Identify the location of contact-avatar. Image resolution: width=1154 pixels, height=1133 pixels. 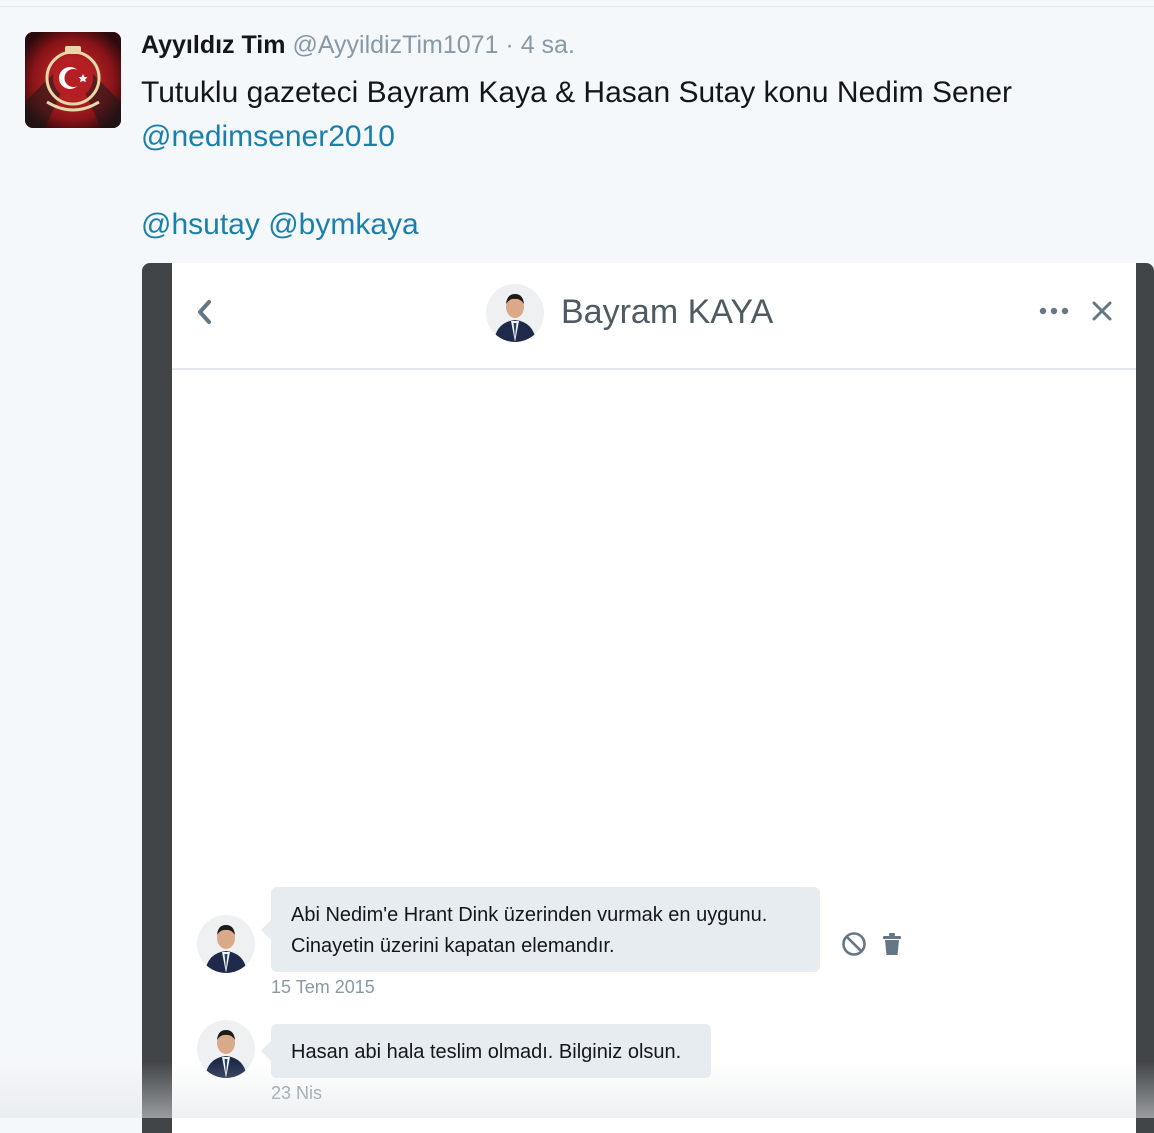
(515, 313).